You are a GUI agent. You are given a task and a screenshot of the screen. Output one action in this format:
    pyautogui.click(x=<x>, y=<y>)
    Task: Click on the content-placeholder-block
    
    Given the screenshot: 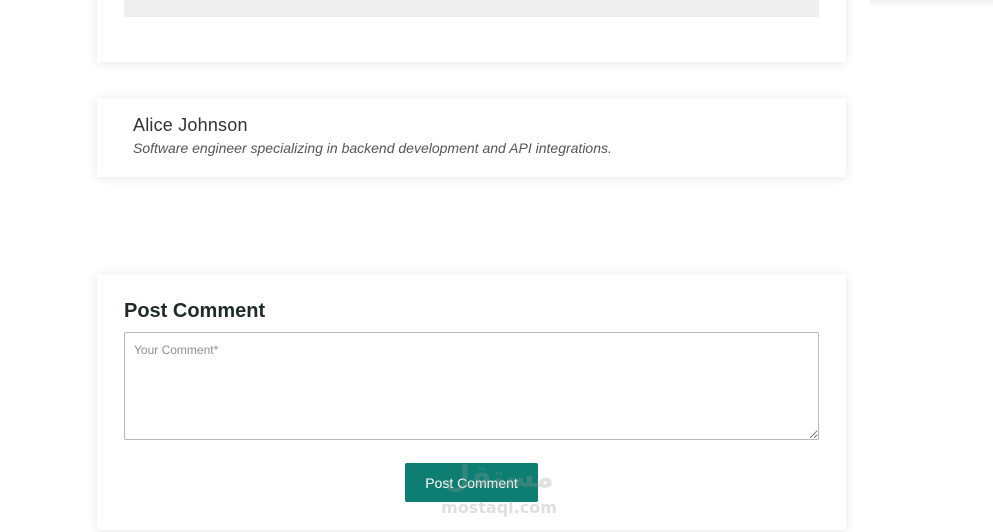 What is the action you would take?
    pyautogui.click(x=471, y=8)
    